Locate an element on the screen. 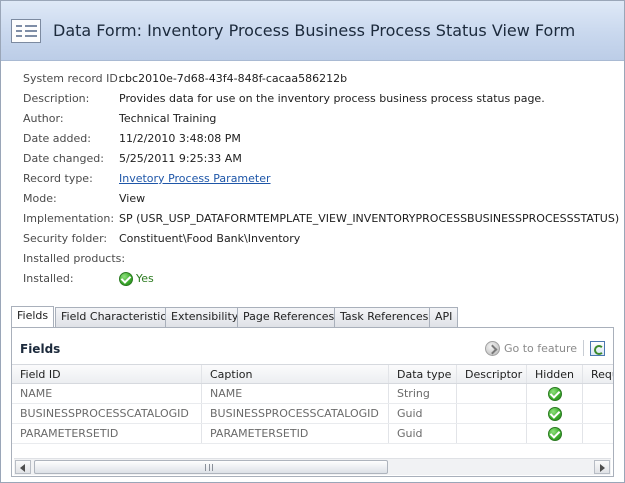 This screenshot has width=625, height=483. tab-fields: Fields is located at coordinates (33, 316).